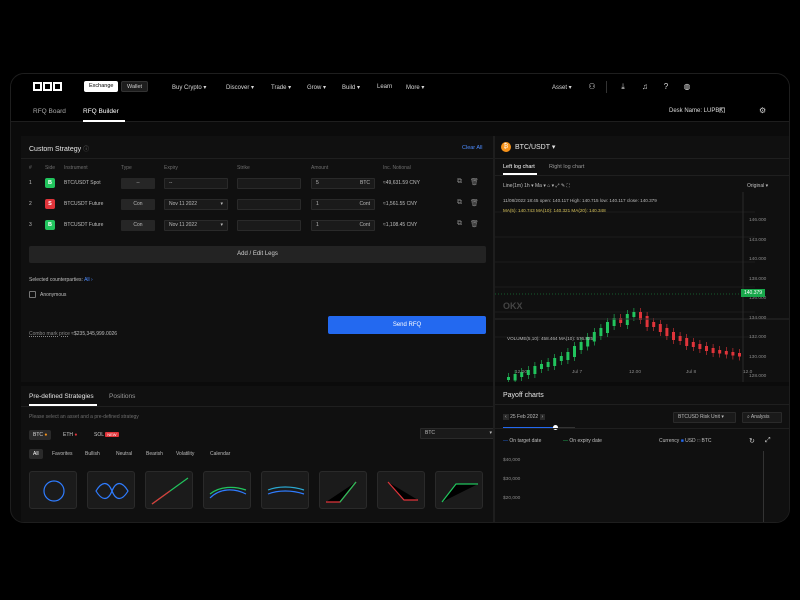  I want to click on refresh-icon: ↻, so click(752, 441).